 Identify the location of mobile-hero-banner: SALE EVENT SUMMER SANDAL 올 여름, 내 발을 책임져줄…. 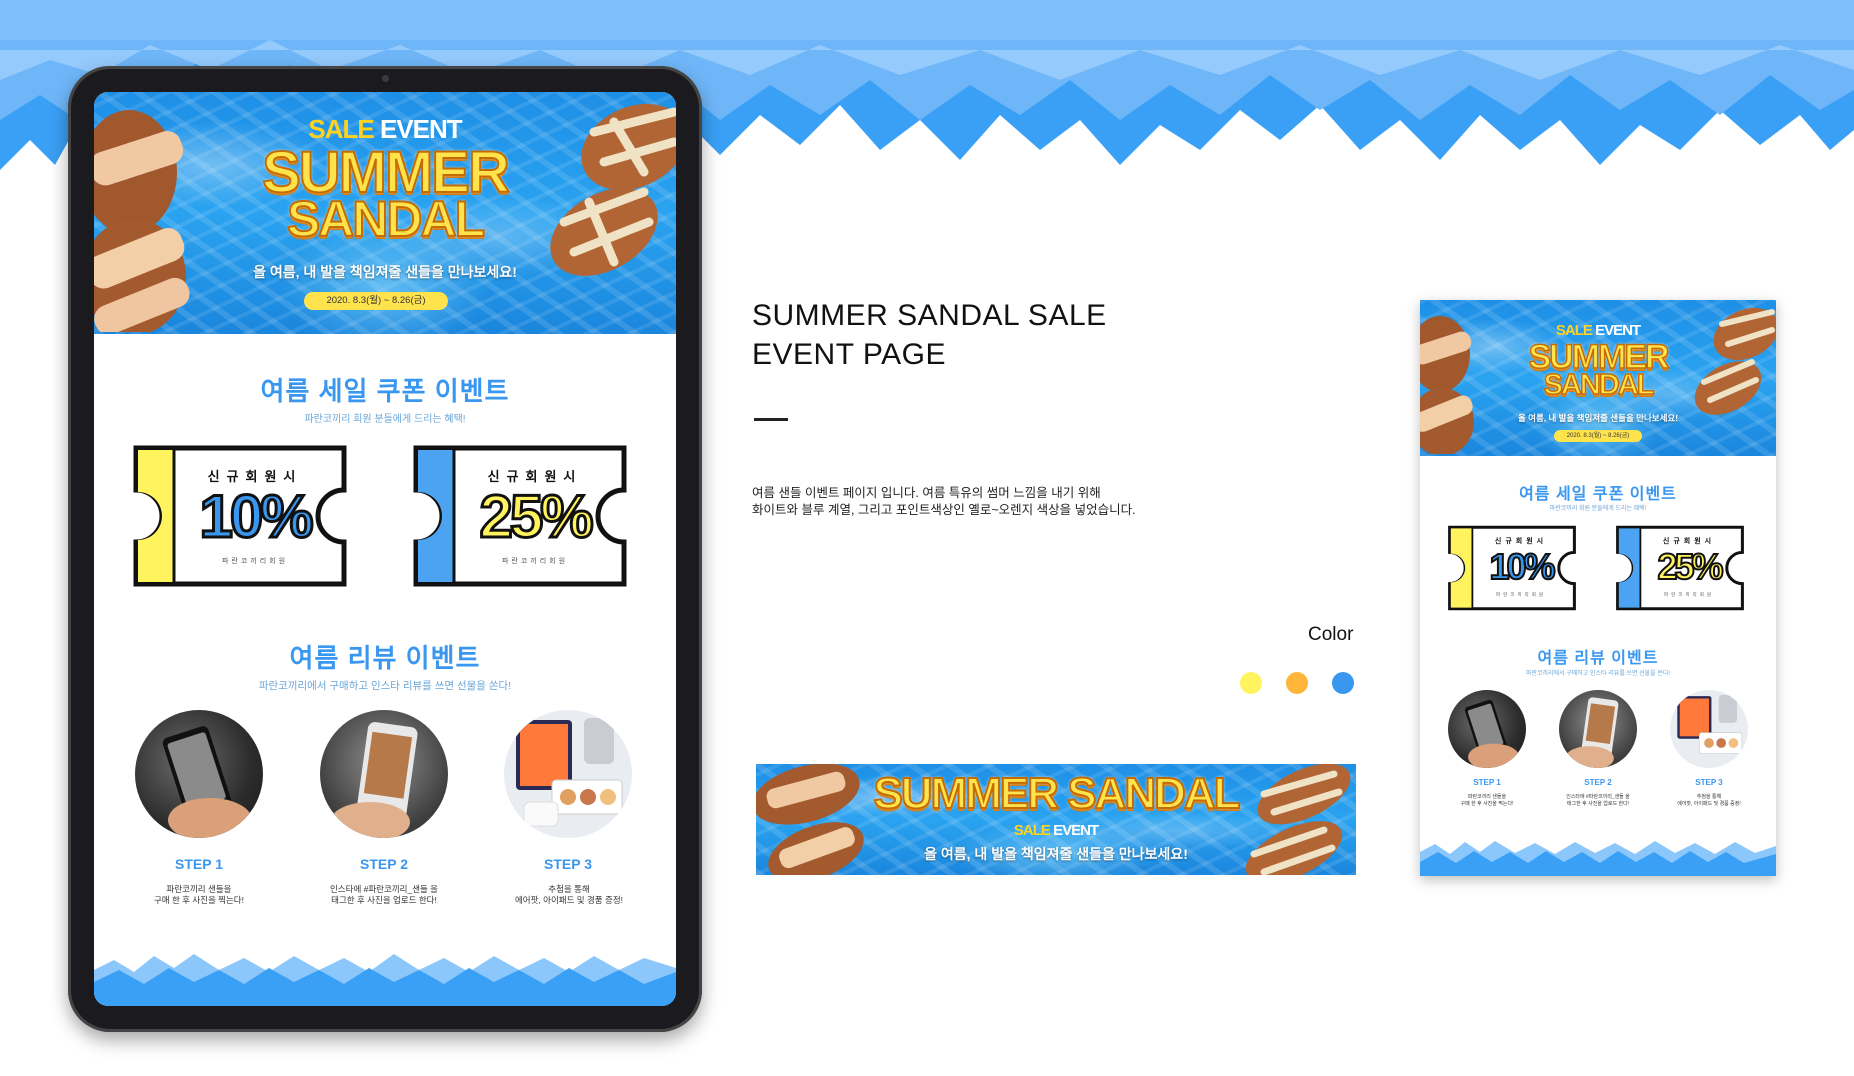
(1598, 378).